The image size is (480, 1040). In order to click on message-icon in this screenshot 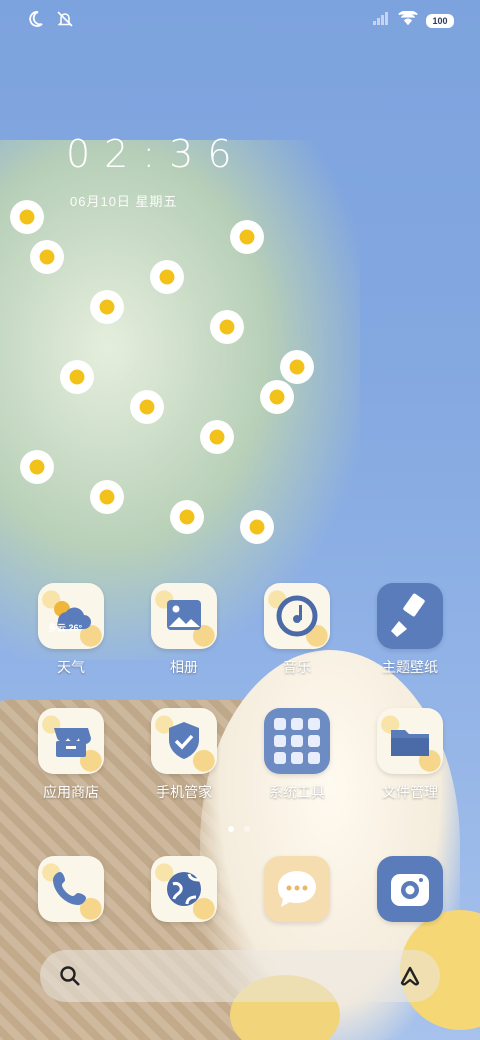, I will do `click(297, 889)`.